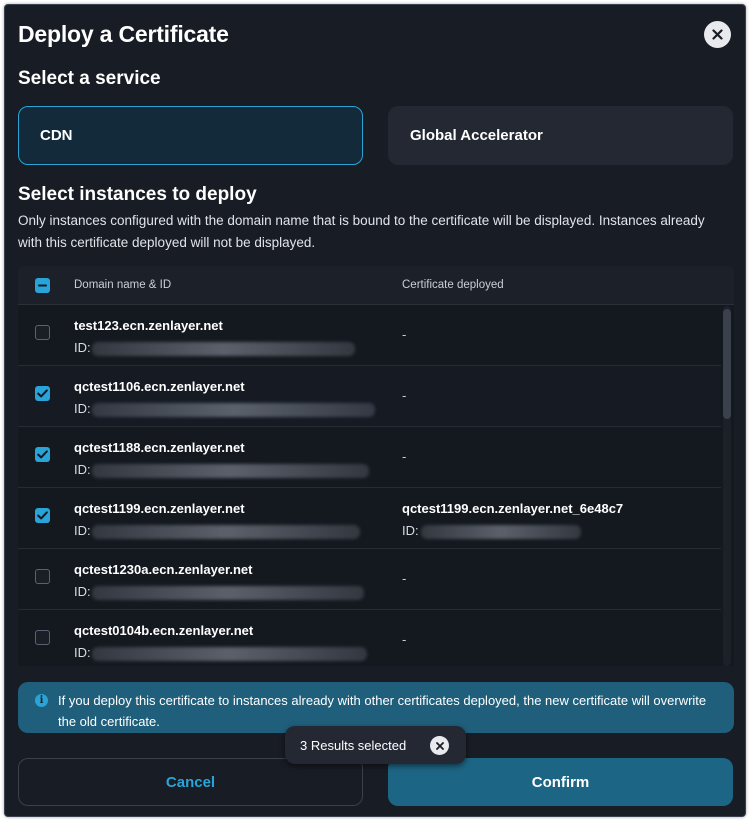 Image resolution: width=750 pixels, height=821 pixels. What do you see at coordinates (41, 700) in the screenshot?
I see `info-icon: i` at bounding box center [41, 700].